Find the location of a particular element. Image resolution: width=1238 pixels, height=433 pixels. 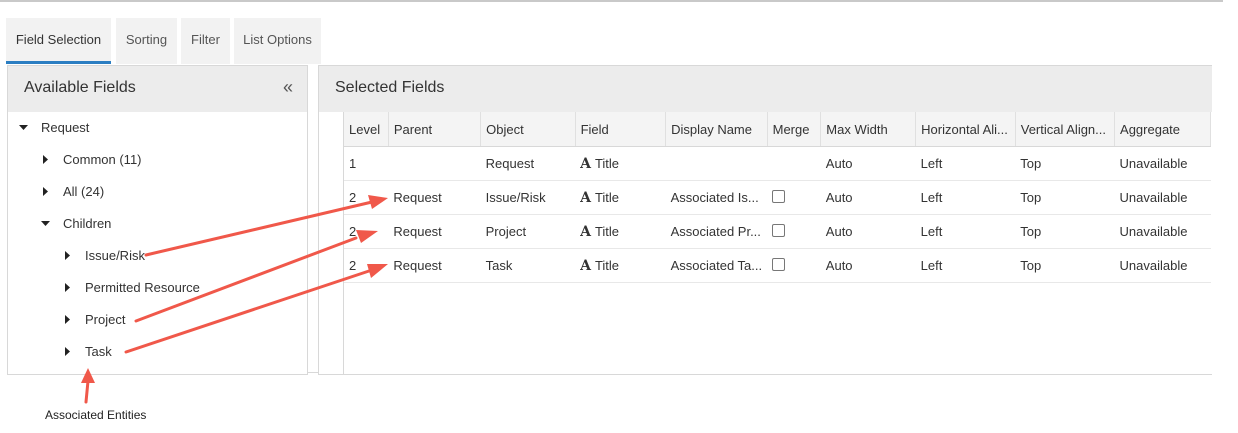

double-chevron-left-icon: « is located at coordinates (288, 87).